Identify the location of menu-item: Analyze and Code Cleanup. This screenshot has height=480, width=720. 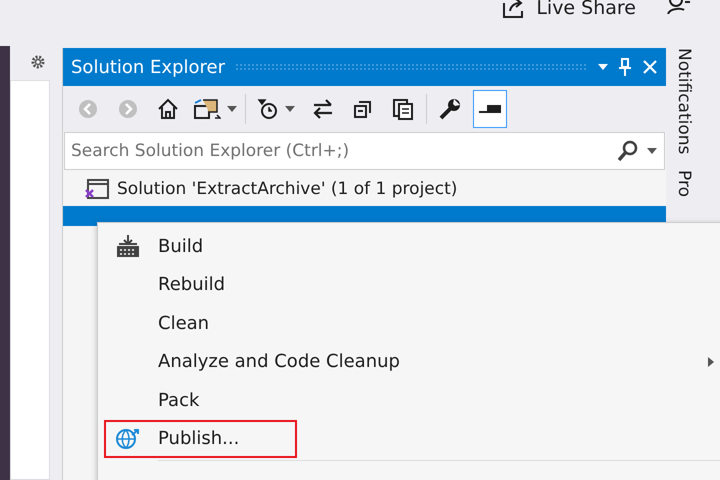
(409, 361).